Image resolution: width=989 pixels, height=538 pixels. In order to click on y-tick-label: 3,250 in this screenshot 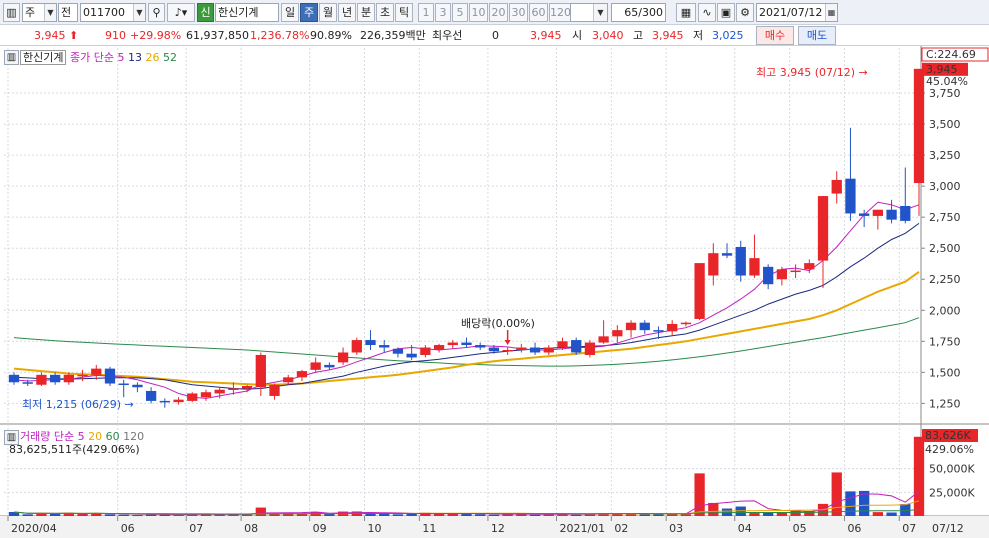, I will do `click(945, 155)`.